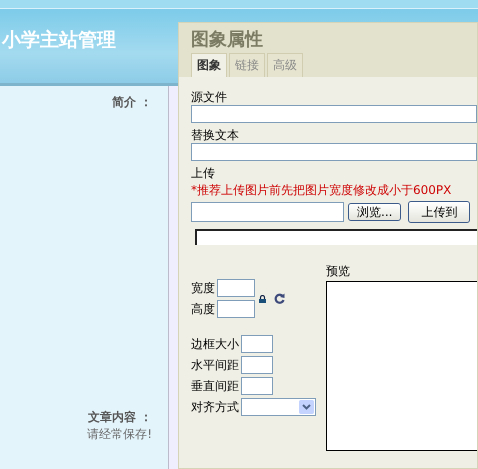  What do you see at coordinates (334, 152) in the screenshot?
I see `alt-text-field` at bounding box center [334, 152].